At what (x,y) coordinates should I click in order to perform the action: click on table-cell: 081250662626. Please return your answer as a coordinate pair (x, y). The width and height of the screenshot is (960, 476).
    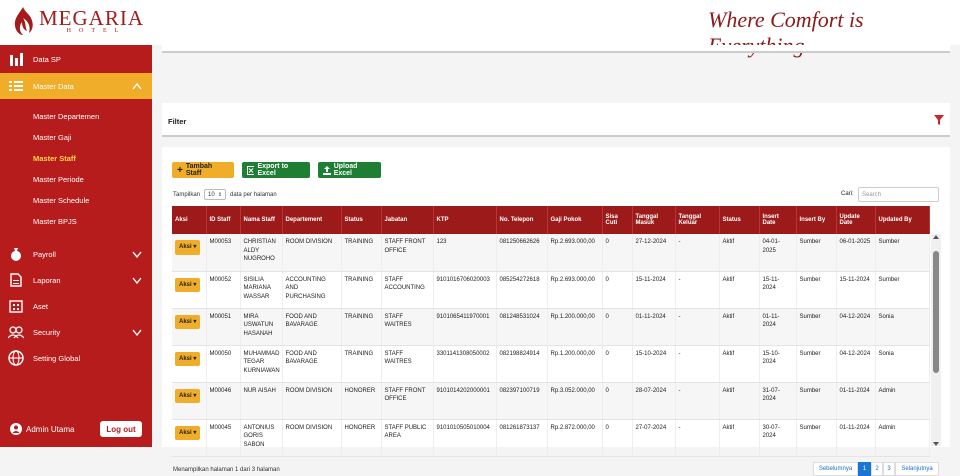
    Looking at the image, I should click on (522, 253).